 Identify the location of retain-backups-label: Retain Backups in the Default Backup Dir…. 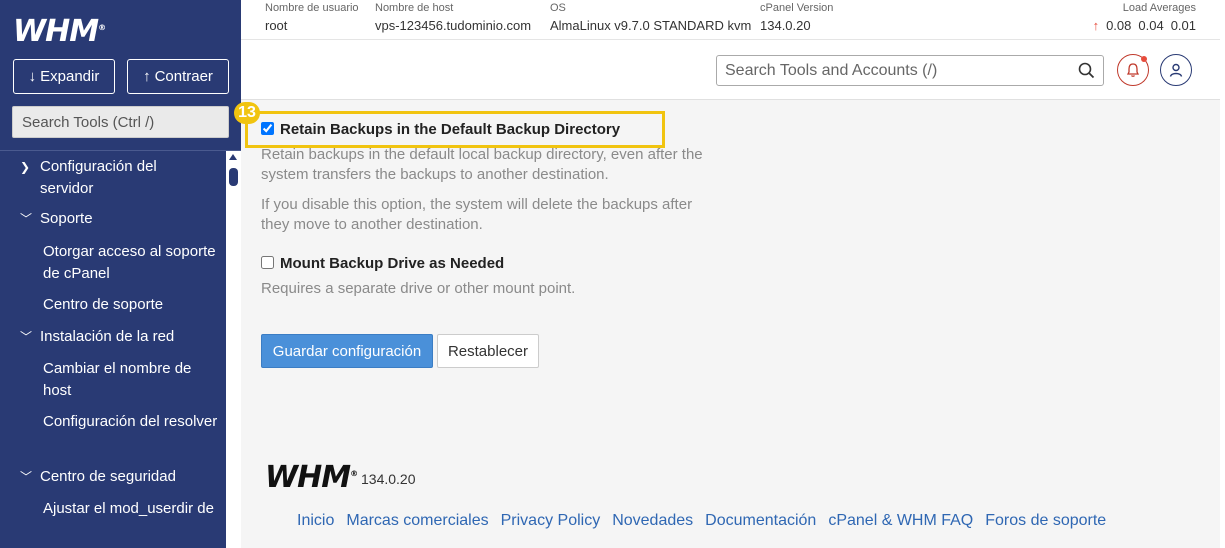
(450, 129).